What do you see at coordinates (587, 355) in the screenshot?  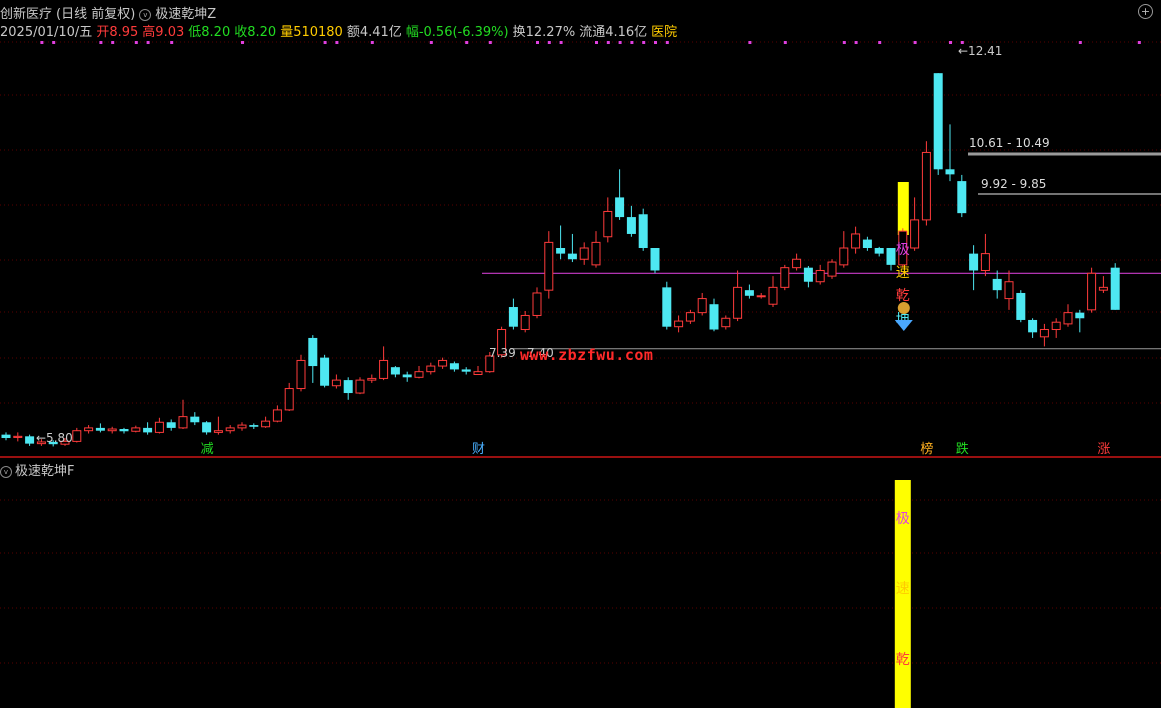 I see `watermark: www.zbzfwu.com` at bounding box center [587, 355].